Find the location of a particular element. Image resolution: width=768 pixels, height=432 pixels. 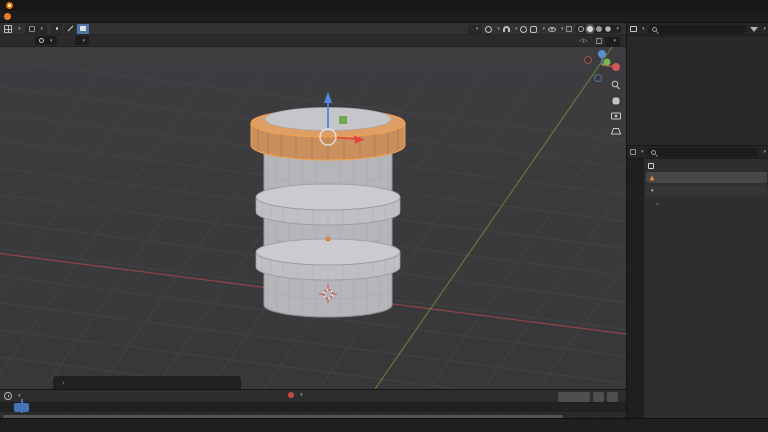

vertex-select-button is located at coordinates (57, 28).